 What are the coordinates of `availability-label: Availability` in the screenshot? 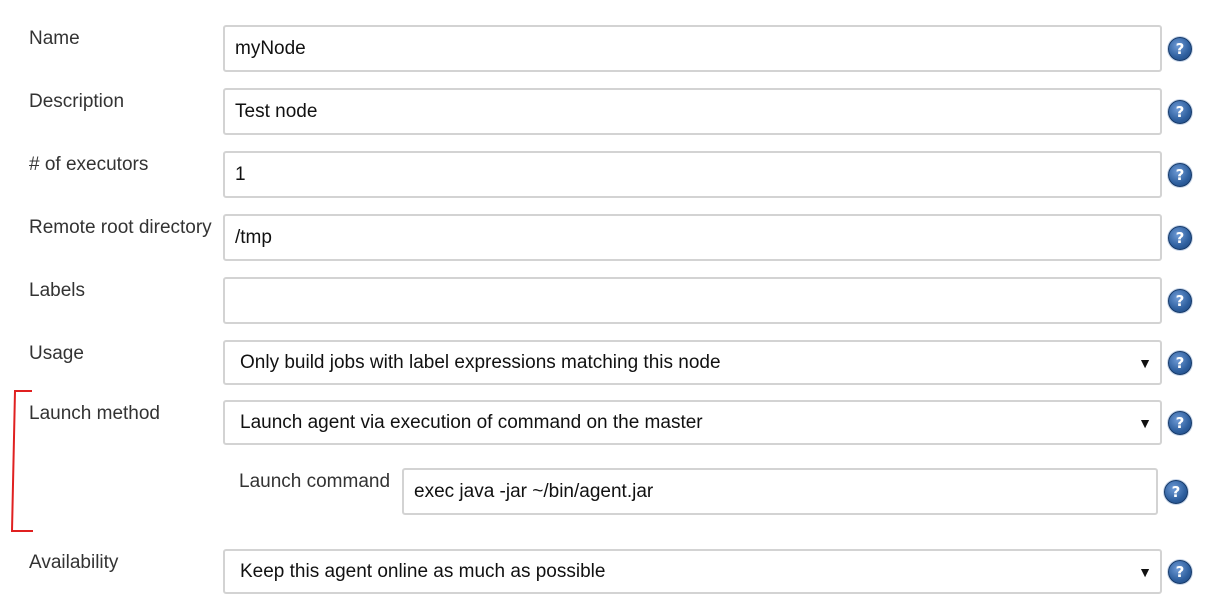 It's located at (74, 562).